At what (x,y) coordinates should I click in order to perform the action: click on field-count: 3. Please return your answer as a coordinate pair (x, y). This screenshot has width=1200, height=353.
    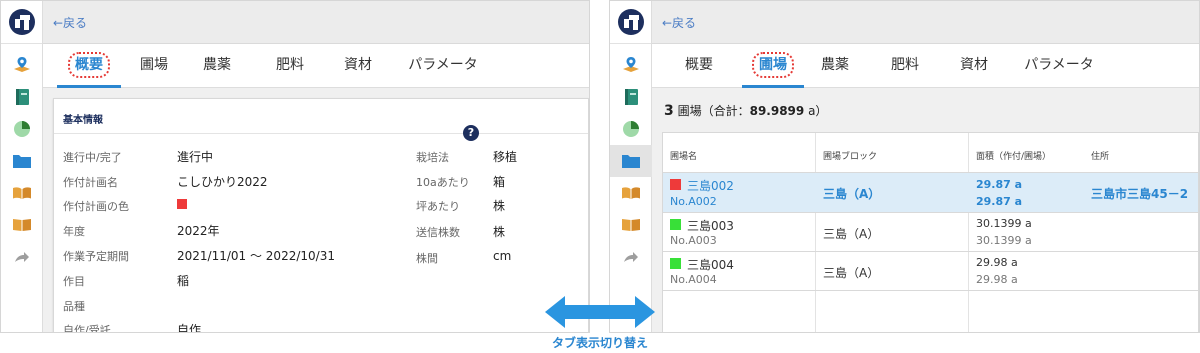
    Looking at the image, I should click on (669, 111).